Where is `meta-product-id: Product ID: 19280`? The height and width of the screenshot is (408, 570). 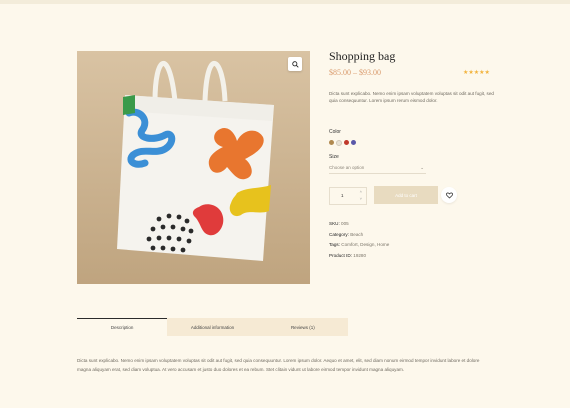
meta-product-id: Product ID: 19280 is located at coordinates (359, 256).